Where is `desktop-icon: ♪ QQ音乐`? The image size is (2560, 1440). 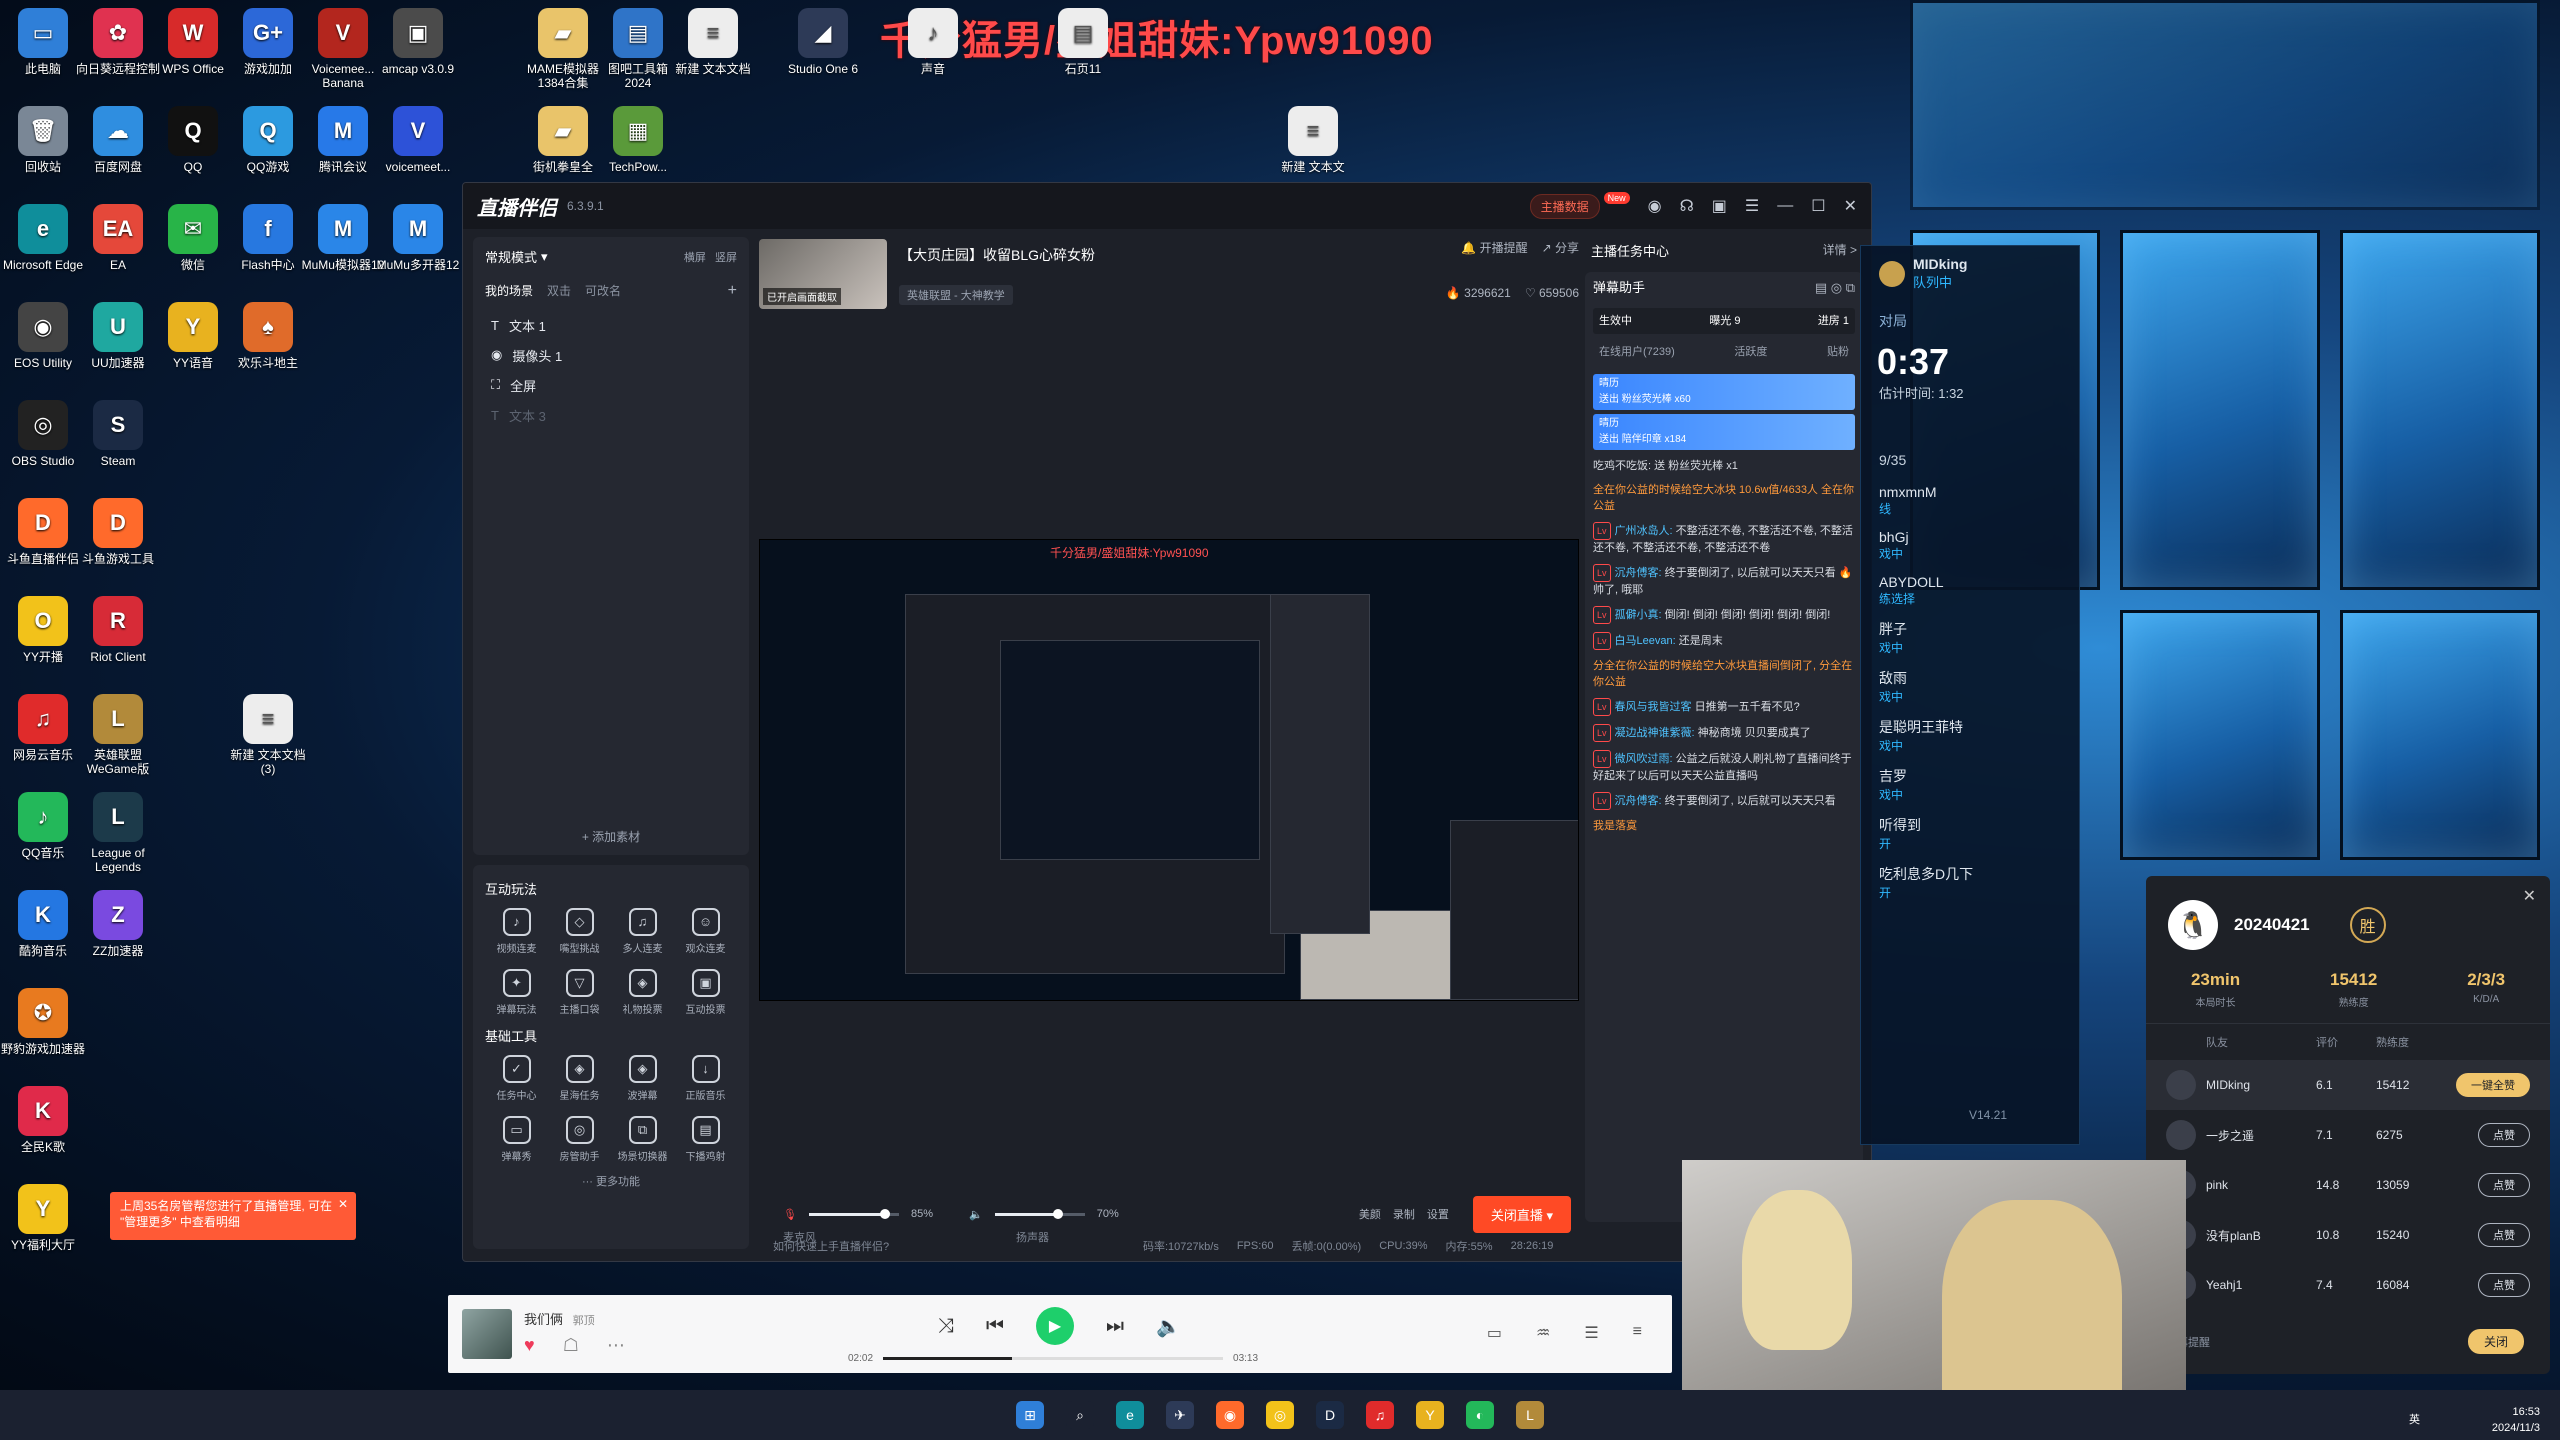 desktop-icon: ♪ QQ音乐 is located at coordinates (43, 826).